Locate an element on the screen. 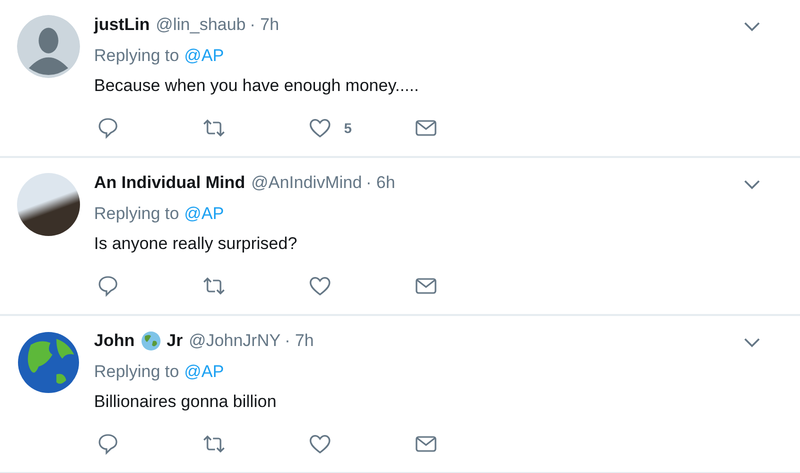  tweet-text: Is anyone really surprised? is located at coordinates (196, 244).